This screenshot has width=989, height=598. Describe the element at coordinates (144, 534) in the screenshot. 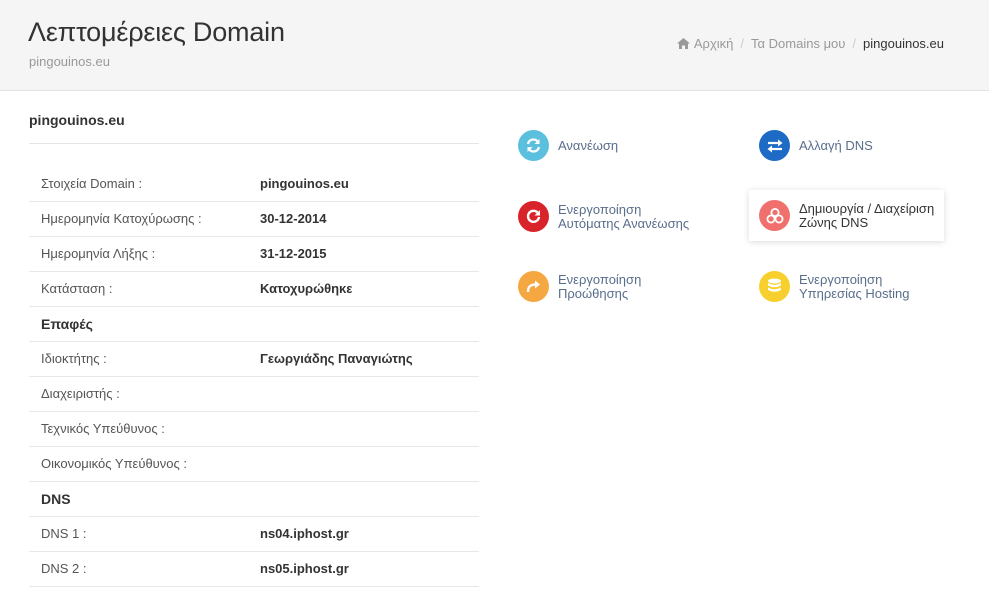

I see `dns1-label: DNS 1 :` at that location.